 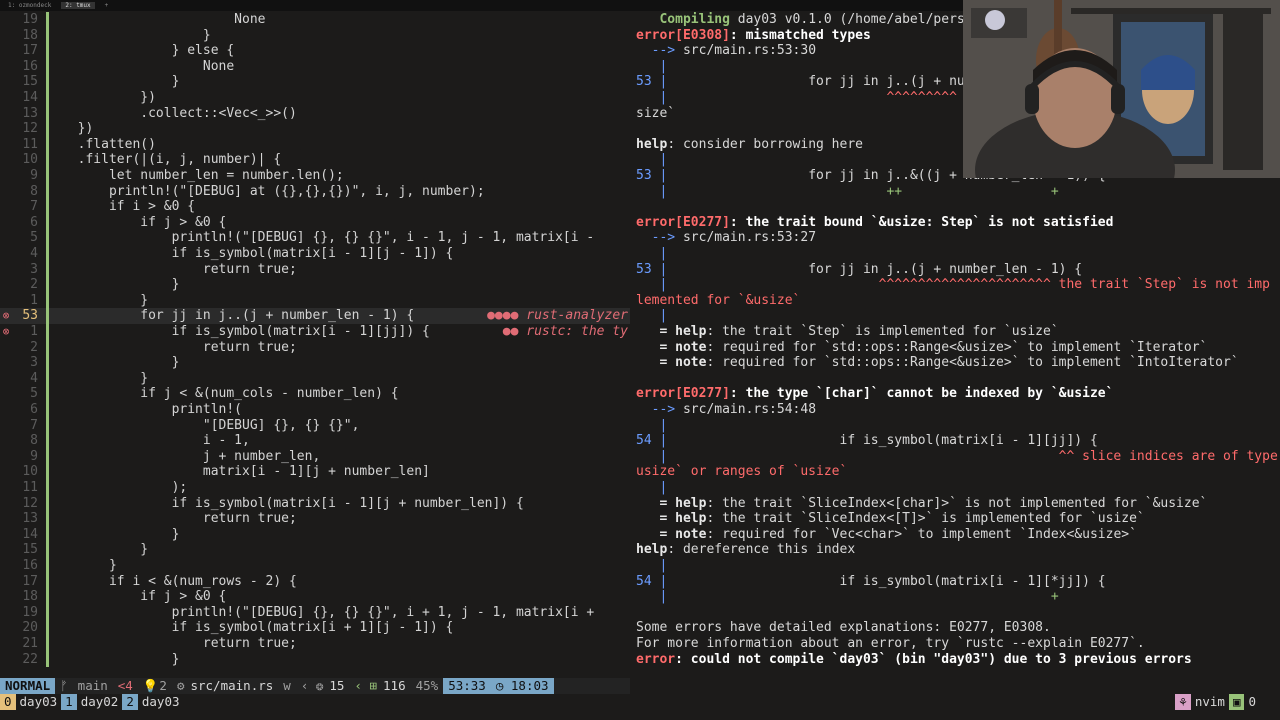 I want to click on code-text: "[DEBUG] {}, {} {}",, so click(x=211, y=426).